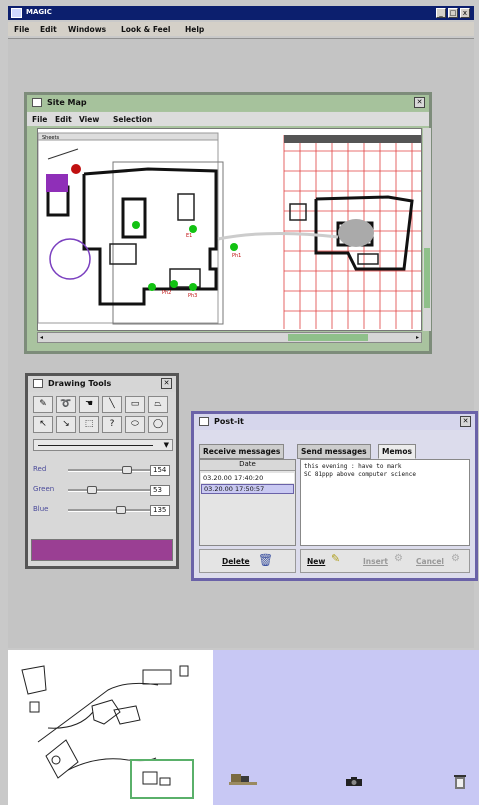 The image size is (479, 805). Describe the element at coordinates (160, 510) in the screenshot. I see `slider-value-blue: 135` at that location.